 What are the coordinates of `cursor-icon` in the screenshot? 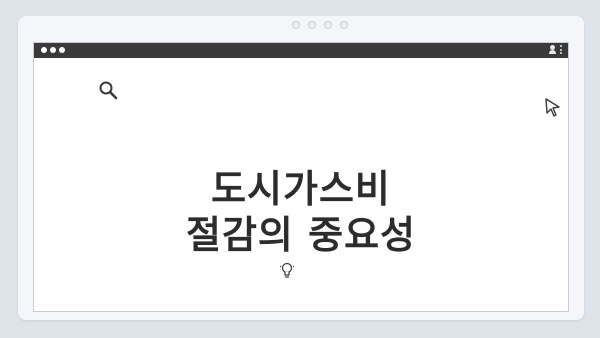 It's located at (552, 107).